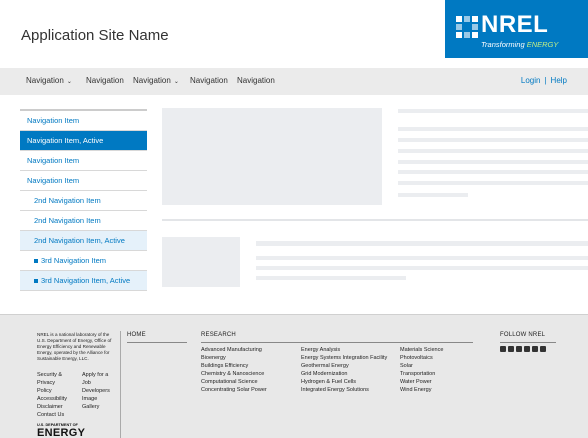 The width and height of the screenshot is (588, 438). I want to click on instagram-icon, so click(543, 349).